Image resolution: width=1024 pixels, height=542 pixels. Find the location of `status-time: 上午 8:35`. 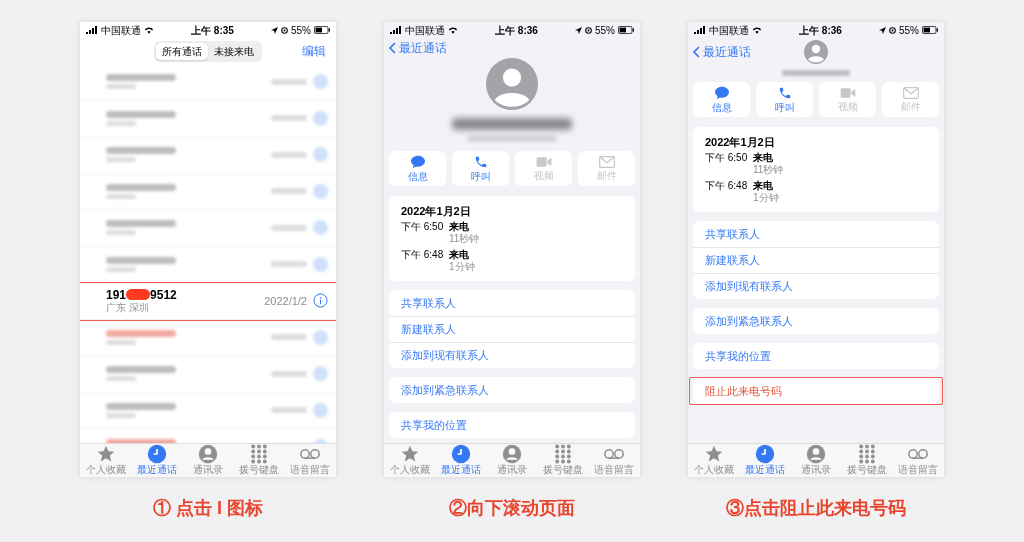

status-time: 上午 8:35 is located at coordinates (212, 30).